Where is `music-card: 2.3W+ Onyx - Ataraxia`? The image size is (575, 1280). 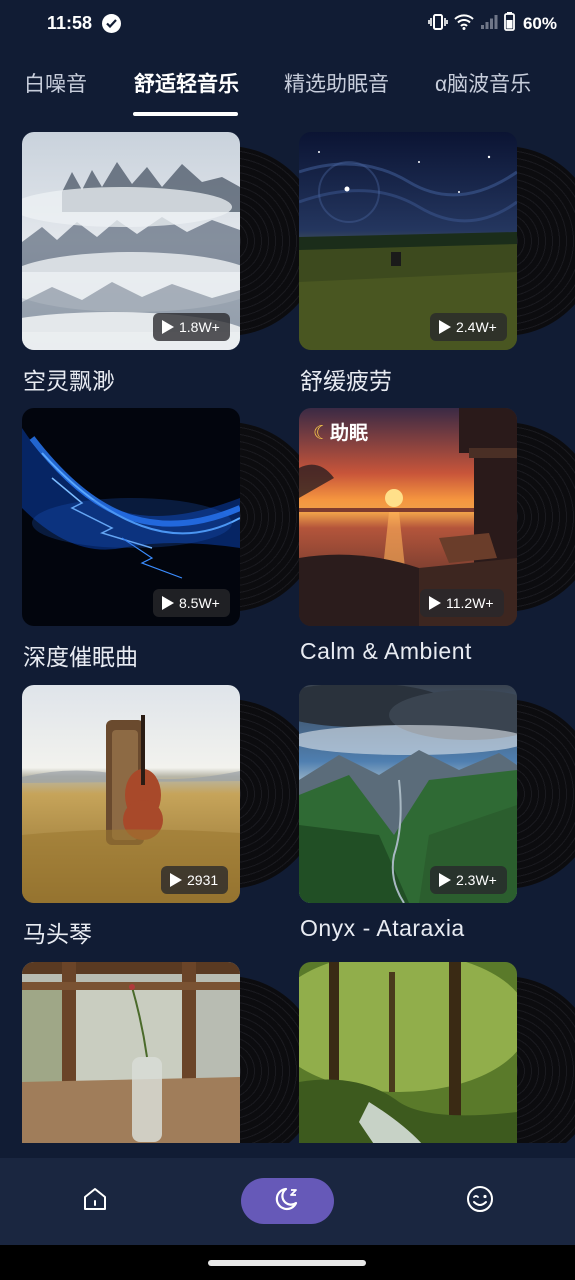 music-card: 2.3W+ Onyx - Ataraxia is located at coordinates (437, 817).